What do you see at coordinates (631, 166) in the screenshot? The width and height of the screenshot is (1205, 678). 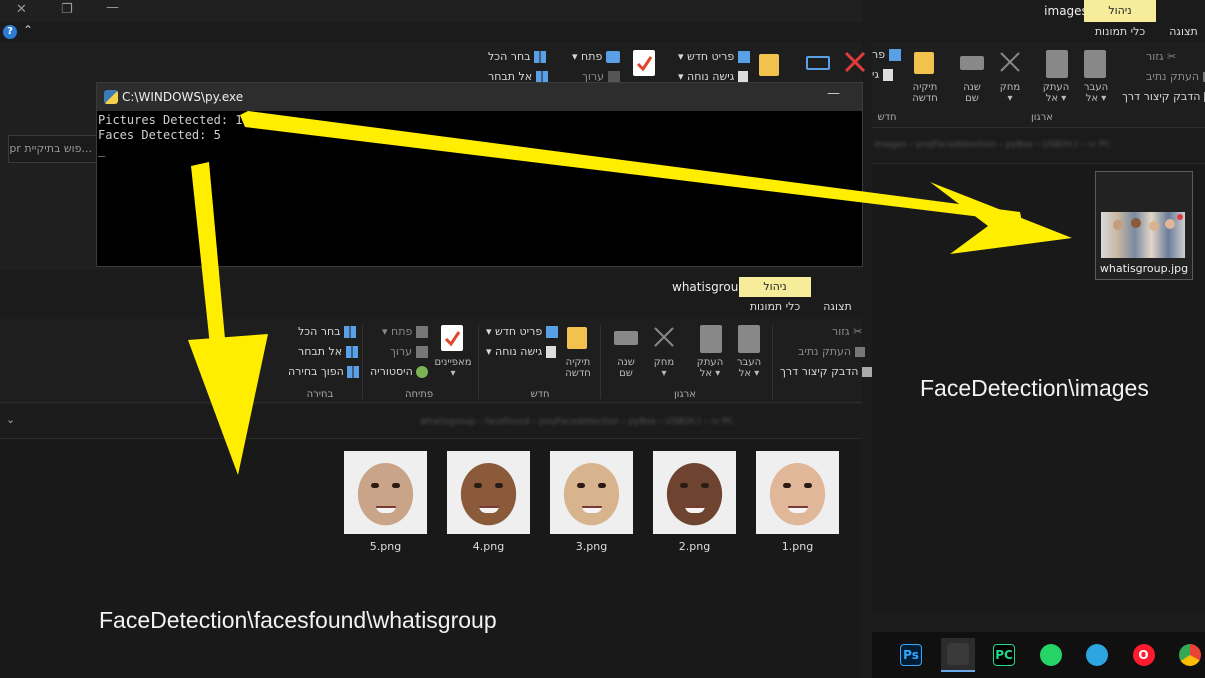 I see `arrow-right-shaft` at bounding box center [631, 166].